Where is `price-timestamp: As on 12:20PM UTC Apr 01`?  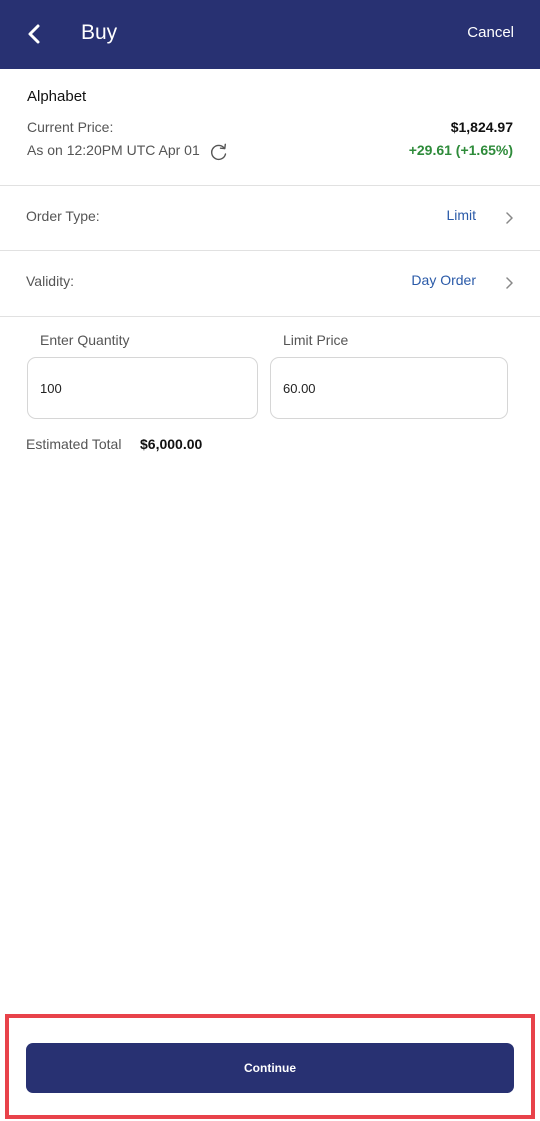 price-timestamp: As on 12:20PM UTC Apr 01 is located at coordinates (113, 150).